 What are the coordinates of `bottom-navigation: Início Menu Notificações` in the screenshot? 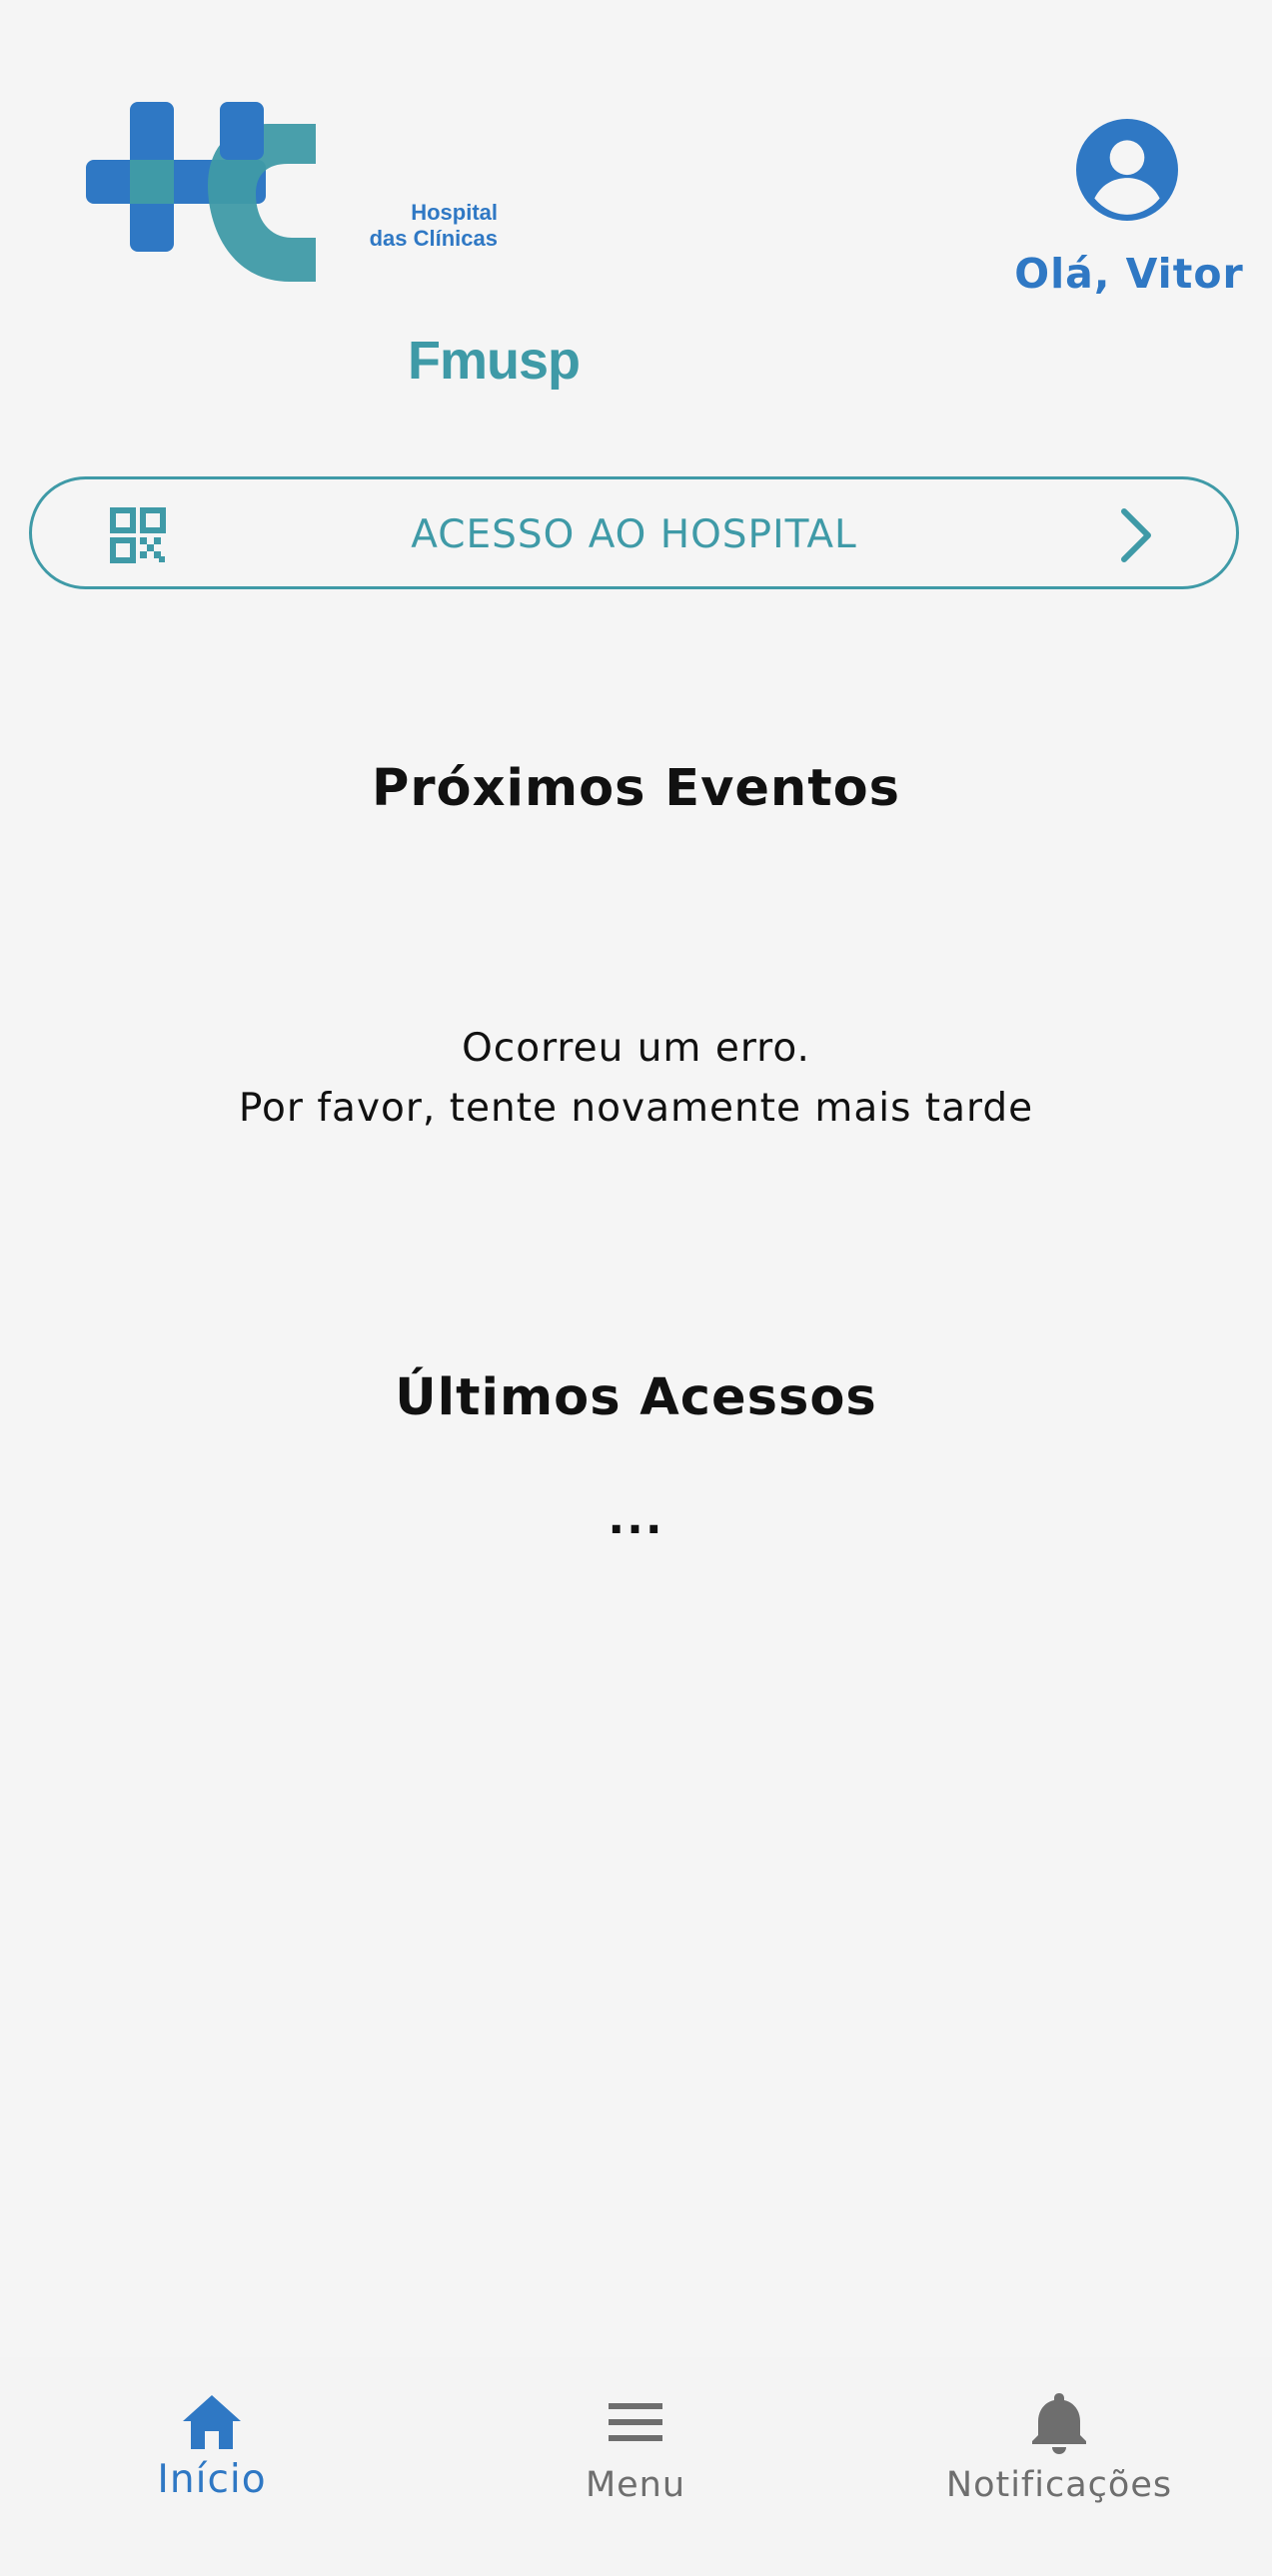 It's located at (636, 2467).